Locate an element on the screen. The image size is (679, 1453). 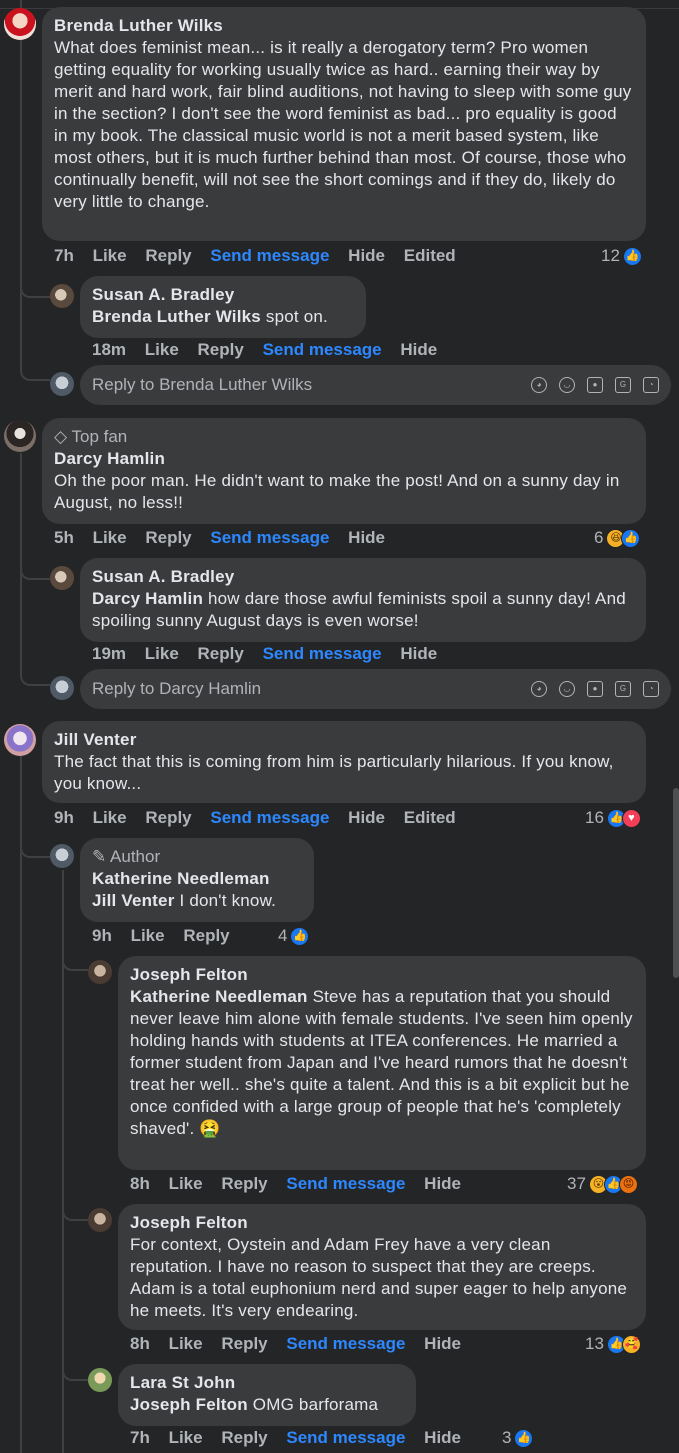
reply-input: Reply to Darcy Hamlin ◕ ◡ ● G ◔ is located at coordinates (375, 689).